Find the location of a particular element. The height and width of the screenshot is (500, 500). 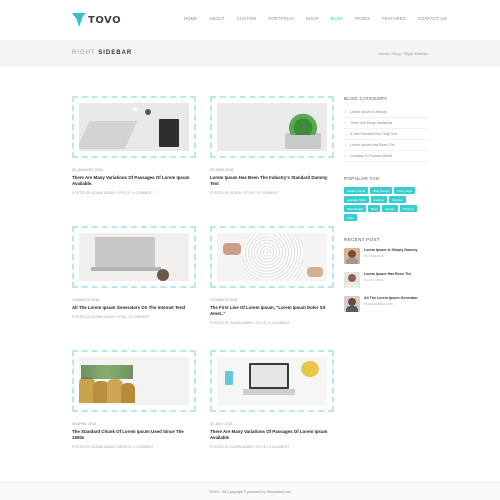

category-widget-title: BLOG CATEGORY is located at coordinates (366, 98).